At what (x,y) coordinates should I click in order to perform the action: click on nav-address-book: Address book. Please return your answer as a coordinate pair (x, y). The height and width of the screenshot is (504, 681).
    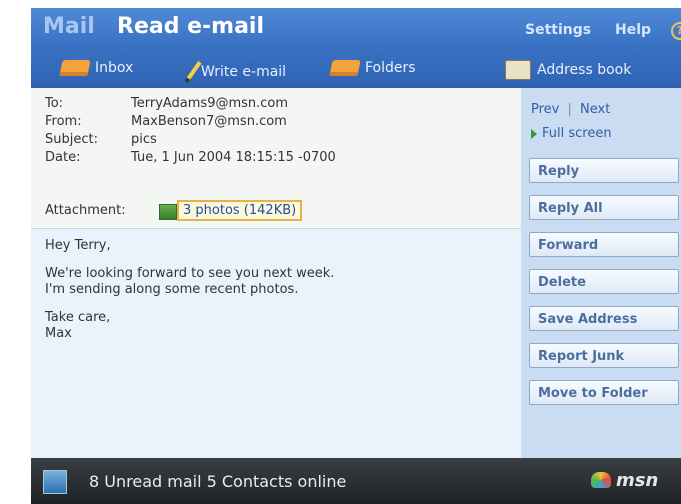
    Looking at the image, I should click on (568, 70).